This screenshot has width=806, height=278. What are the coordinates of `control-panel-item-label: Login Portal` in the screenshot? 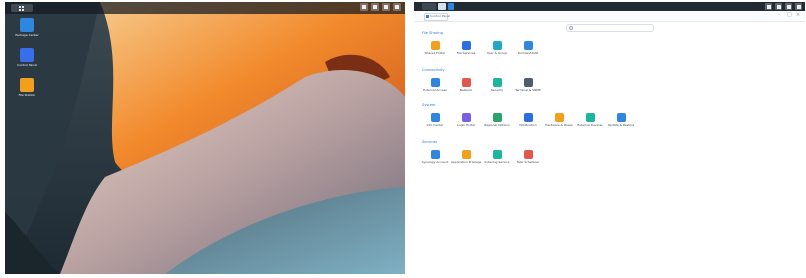 It's located at (466, 125).